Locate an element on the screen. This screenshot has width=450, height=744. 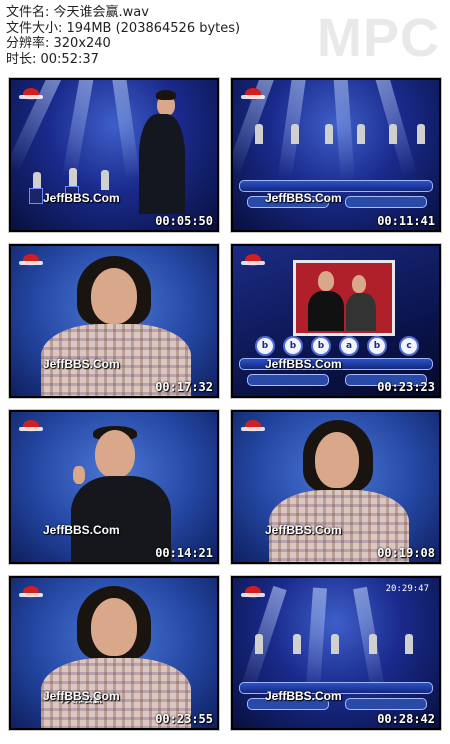
quiz-stage-scene: 20:29:47 is located at coordinates (336, 653).